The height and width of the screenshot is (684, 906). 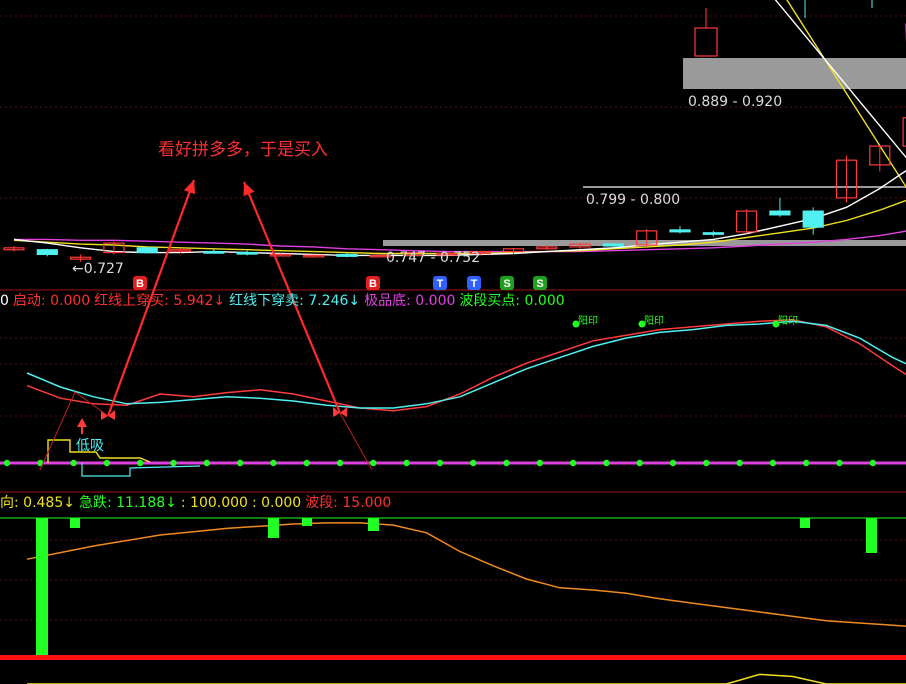 What do you see at coordinates (466, 574) in the screenshot?
I see `indicator2-orange-line` at bounding box center [466, 574].